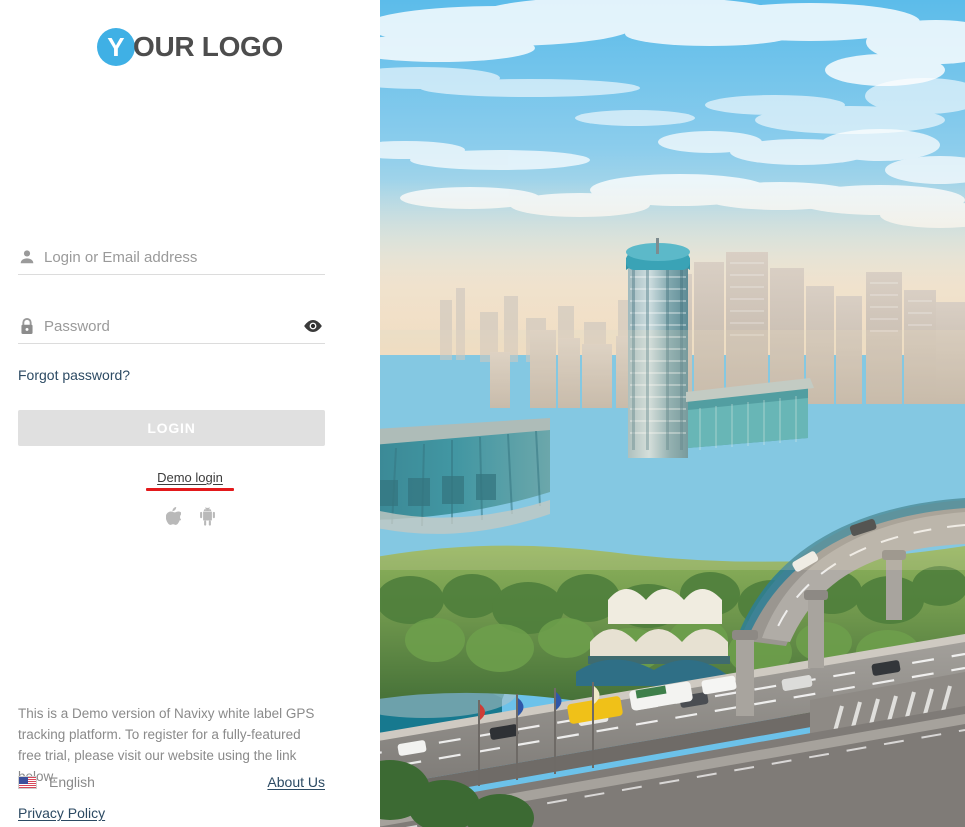 The image size is (965, 827). I want to click on about-us-link: About Us, so click(296, 782).